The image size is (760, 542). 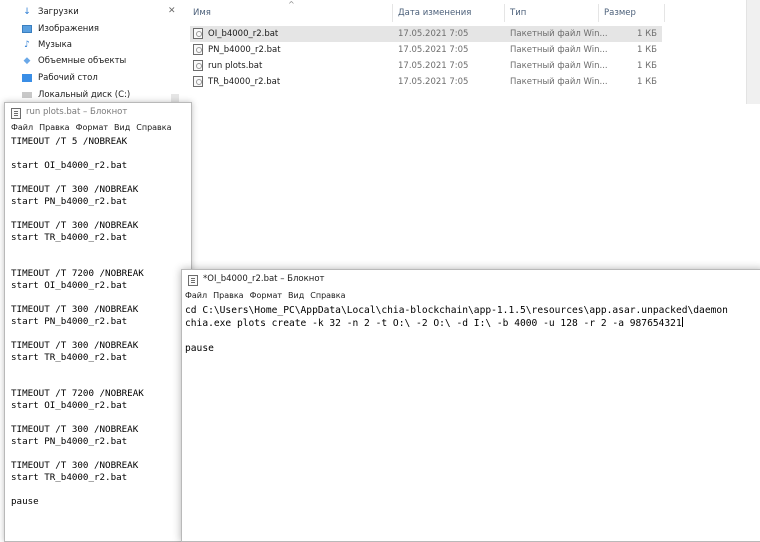 What do you see at coordinates (60, 29) in the screenshot?
I see `nav-item-pictures: Изображения` at bounding box center [60, 29].